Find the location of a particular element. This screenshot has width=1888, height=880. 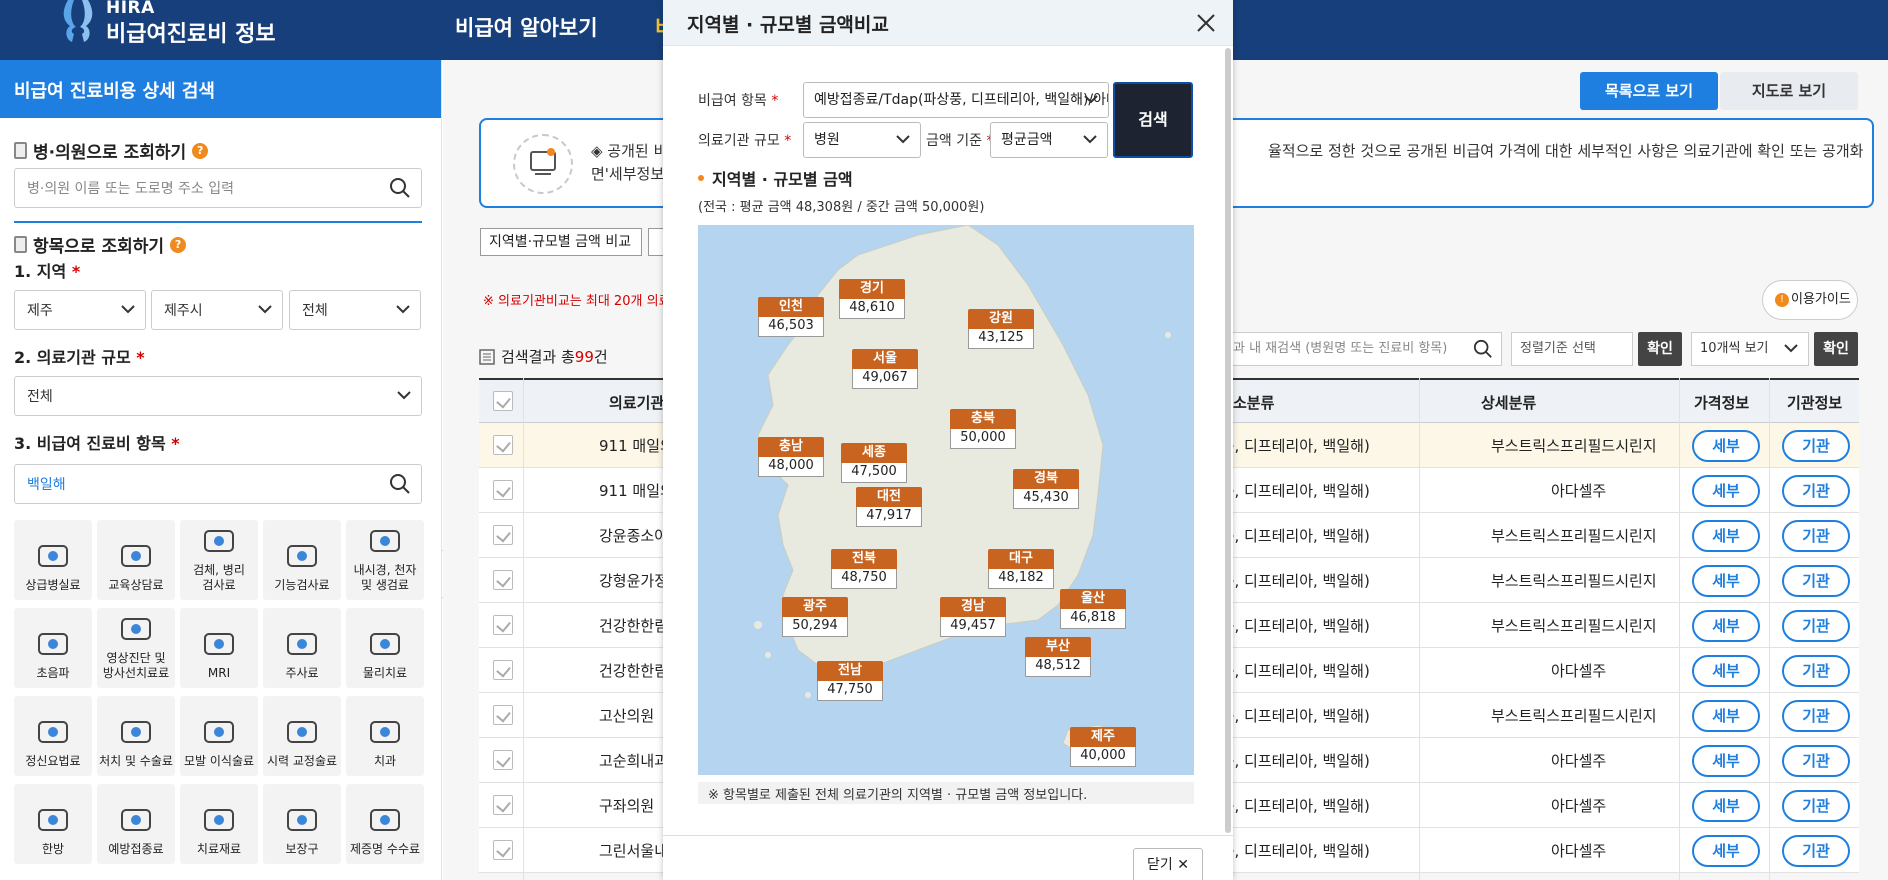

region-marker: 광주 50,294 is located at coordinates (815, 617).